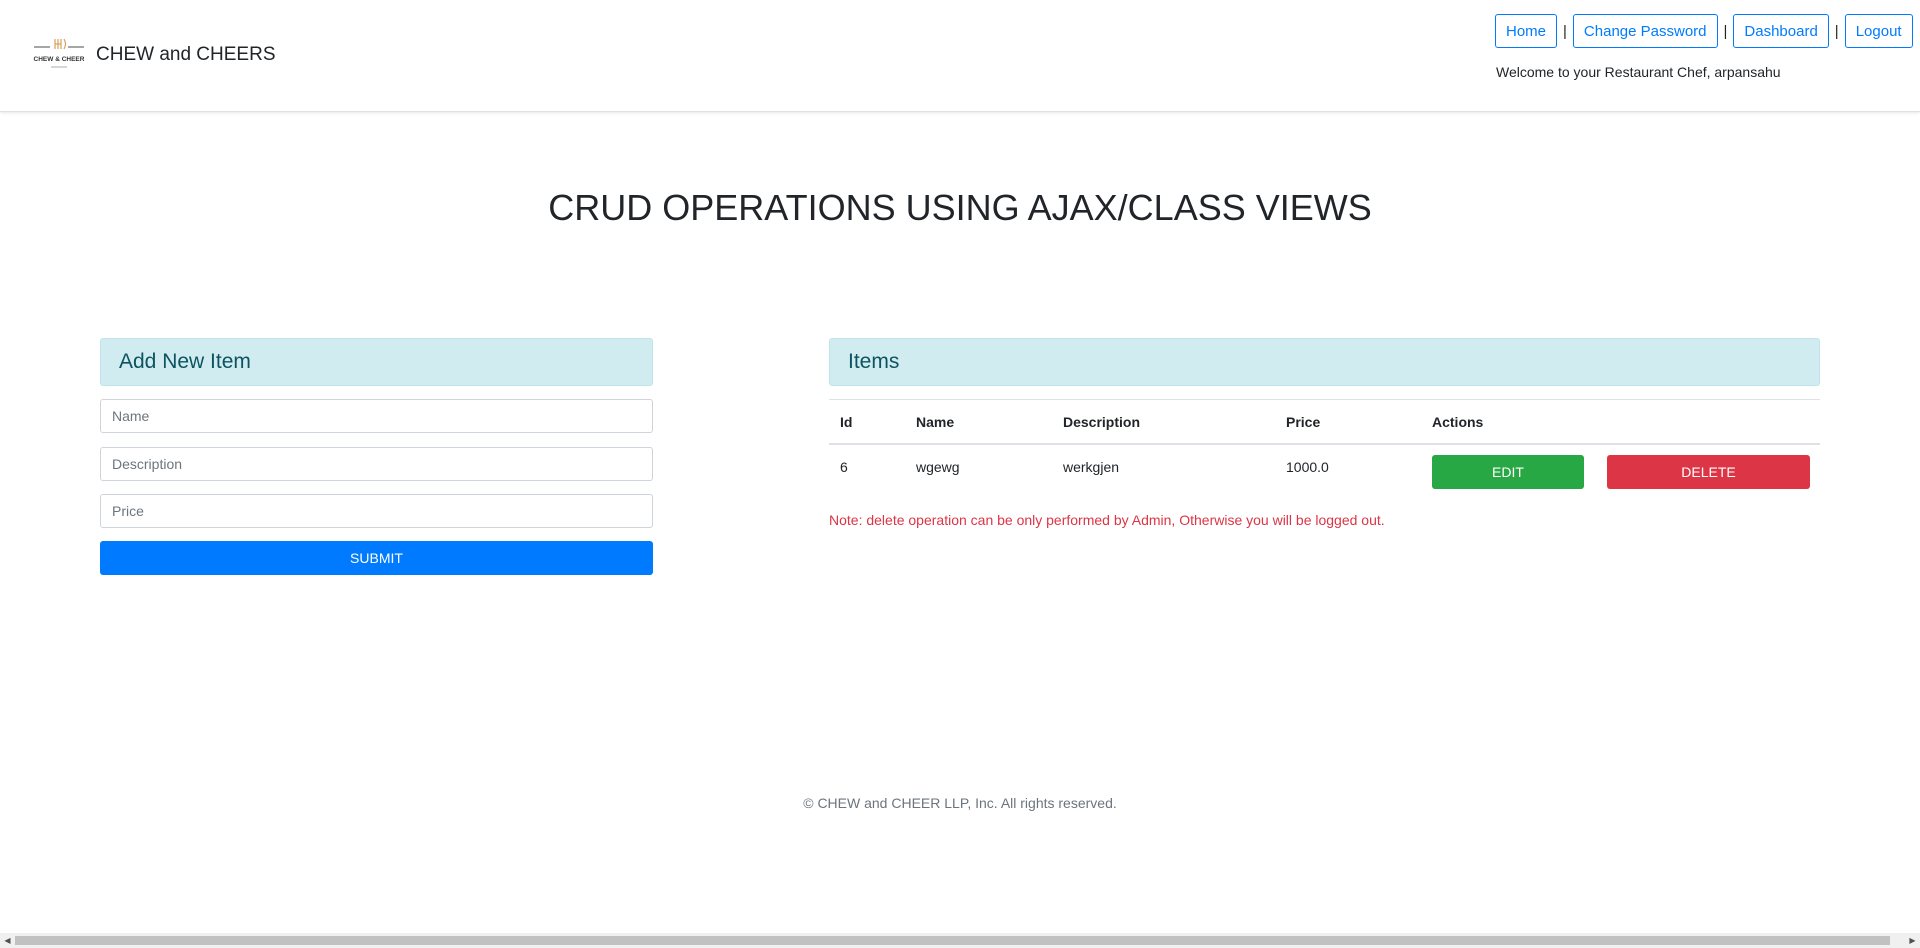  I want to click on column-header-name: Name, so click(978, 422).